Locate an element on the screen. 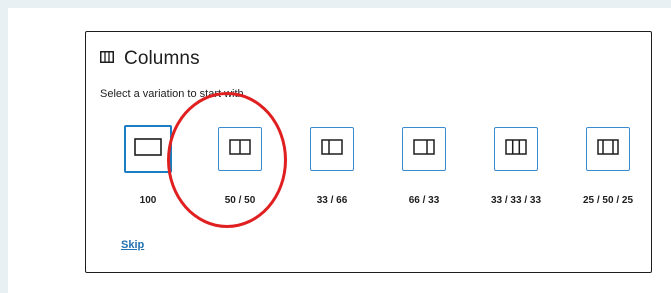 The width and height of the screenshot is (671, 293). variation-label: 33 / 33 / 33 is located at coordinates (516, 200).